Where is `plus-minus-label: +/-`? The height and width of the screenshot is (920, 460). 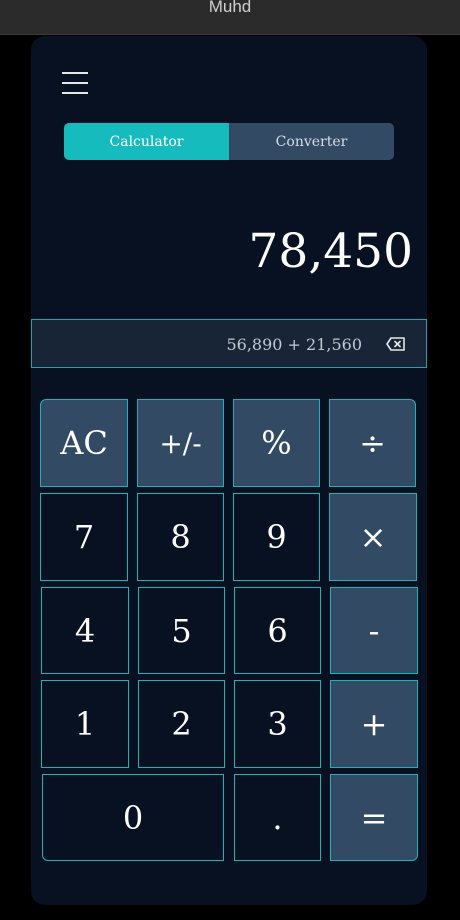
plus-minus-label: +/- is located at coordinates (180, 443).